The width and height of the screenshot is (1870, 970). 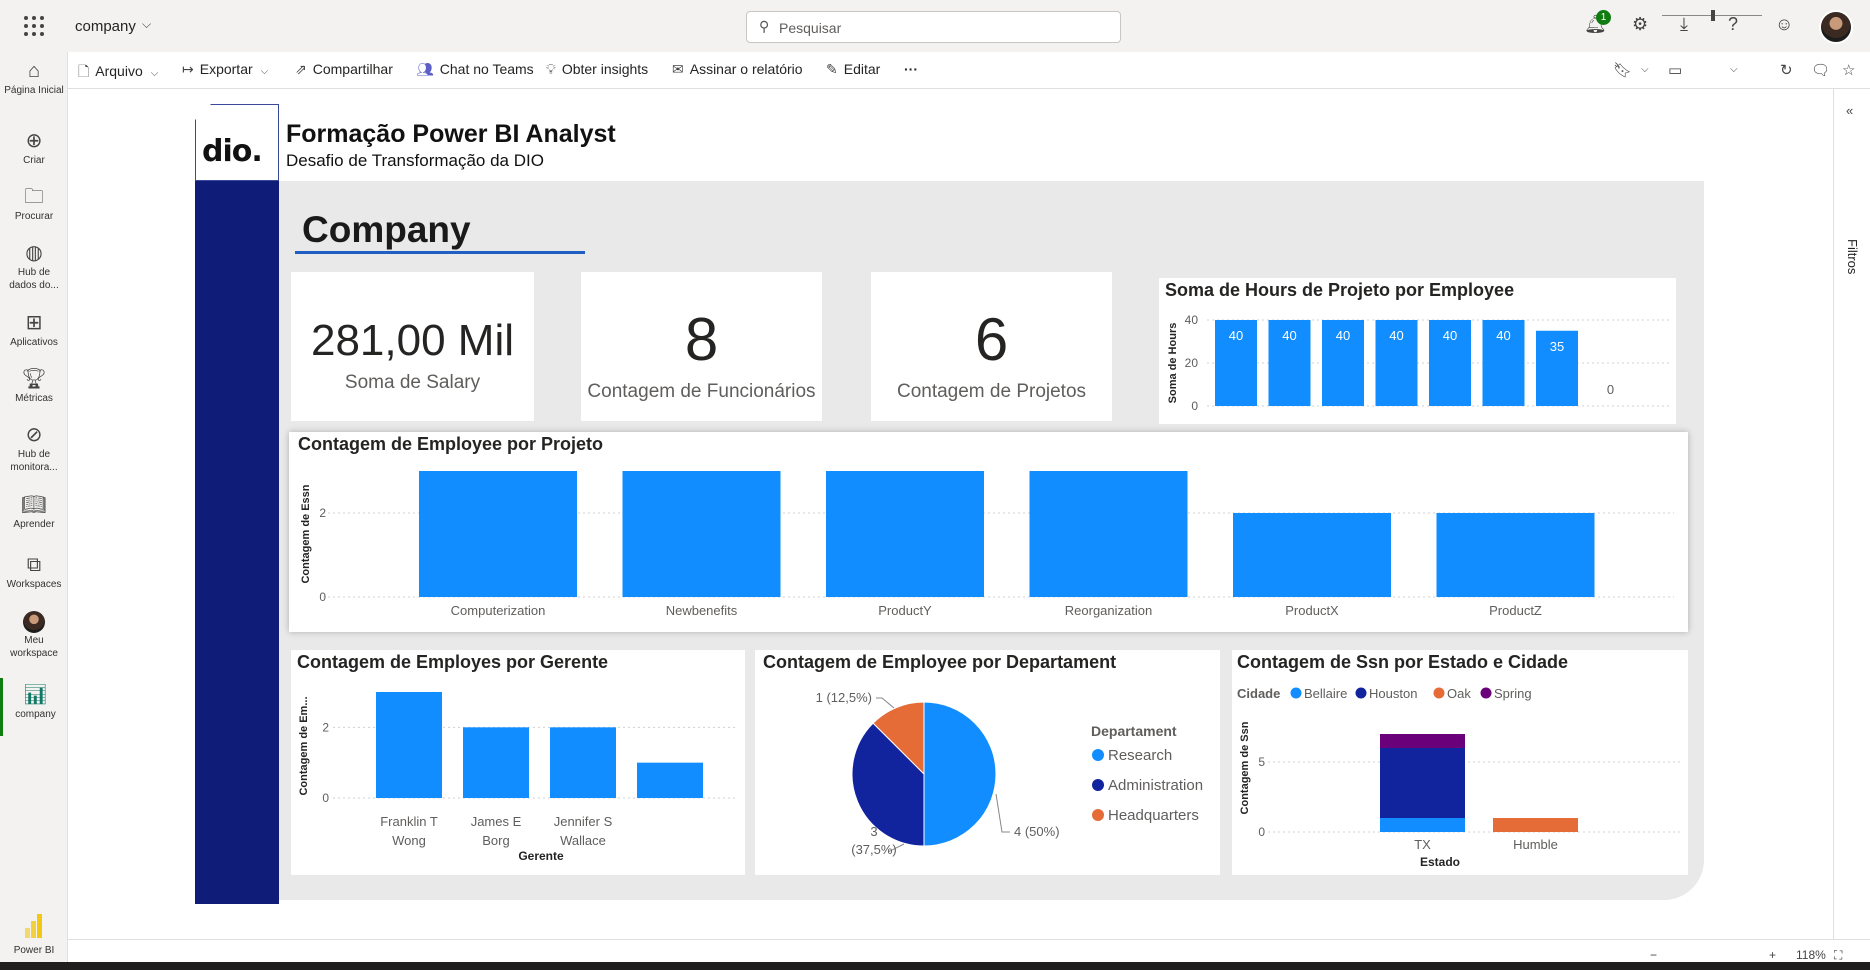 What do you see at coordinates (34, 385) in the screenshot?
I see `nav-metrics: 🏆︎ Métricas` at bounding box center [34, 385].